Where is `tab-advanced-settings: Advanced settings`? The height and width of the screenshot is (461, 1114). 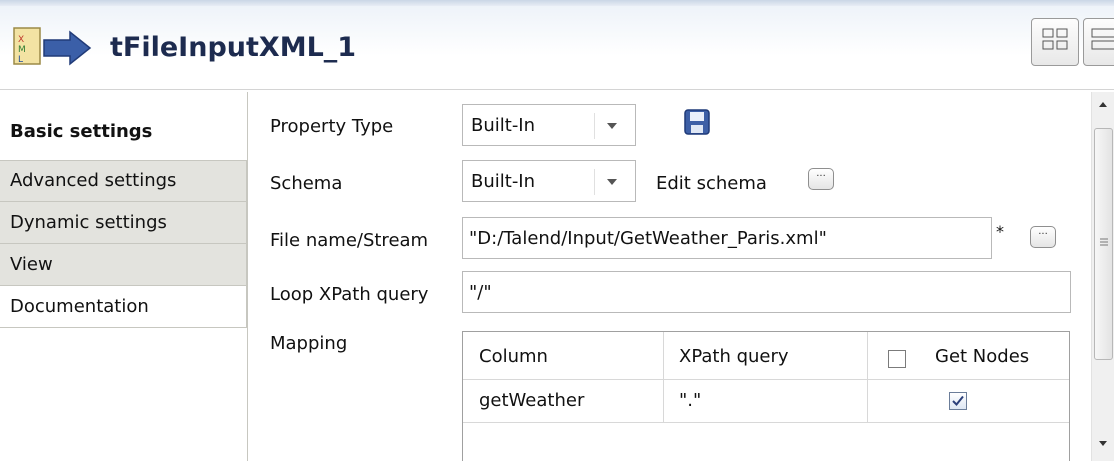
tab-advanced-settings: Advanced settings is located at coordinates (123, 181).